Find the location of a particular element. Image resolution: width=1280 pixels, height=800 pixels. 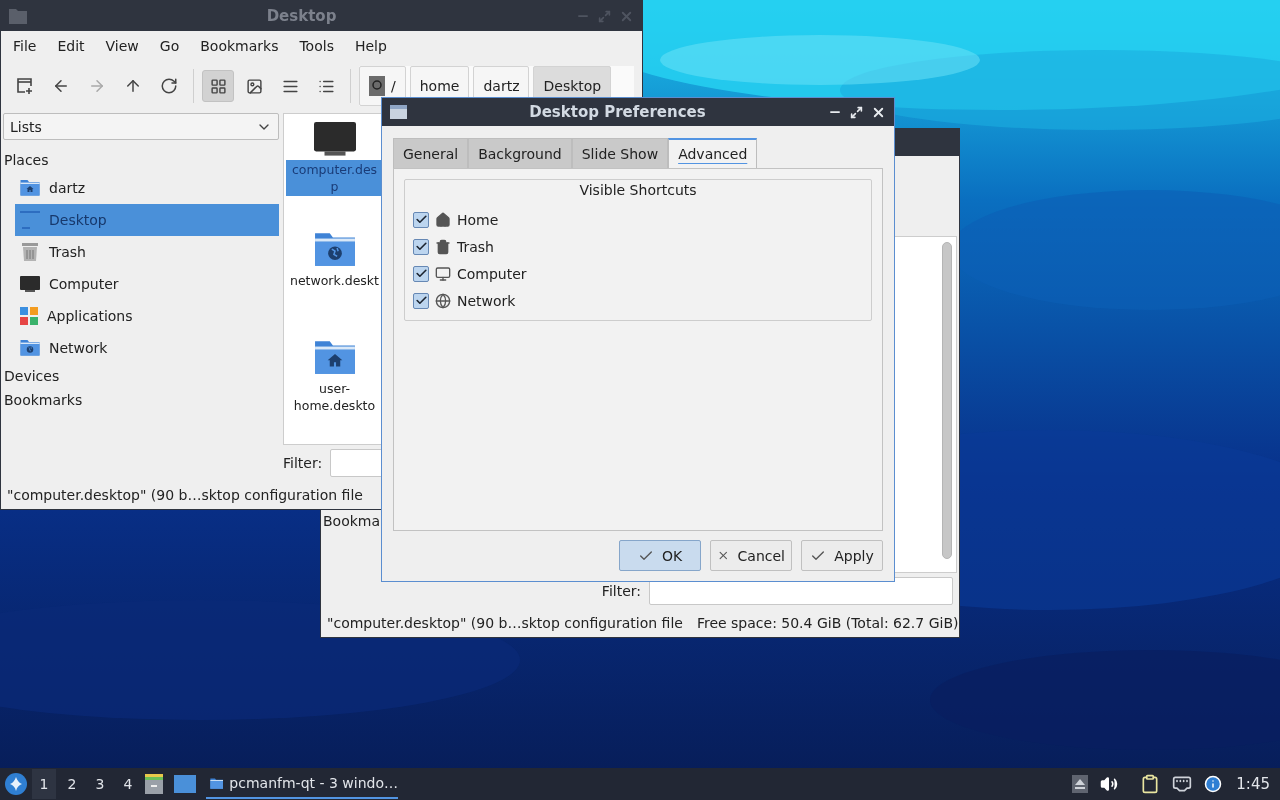

sidebar-item: Trash is located at coordinates (147, 252).